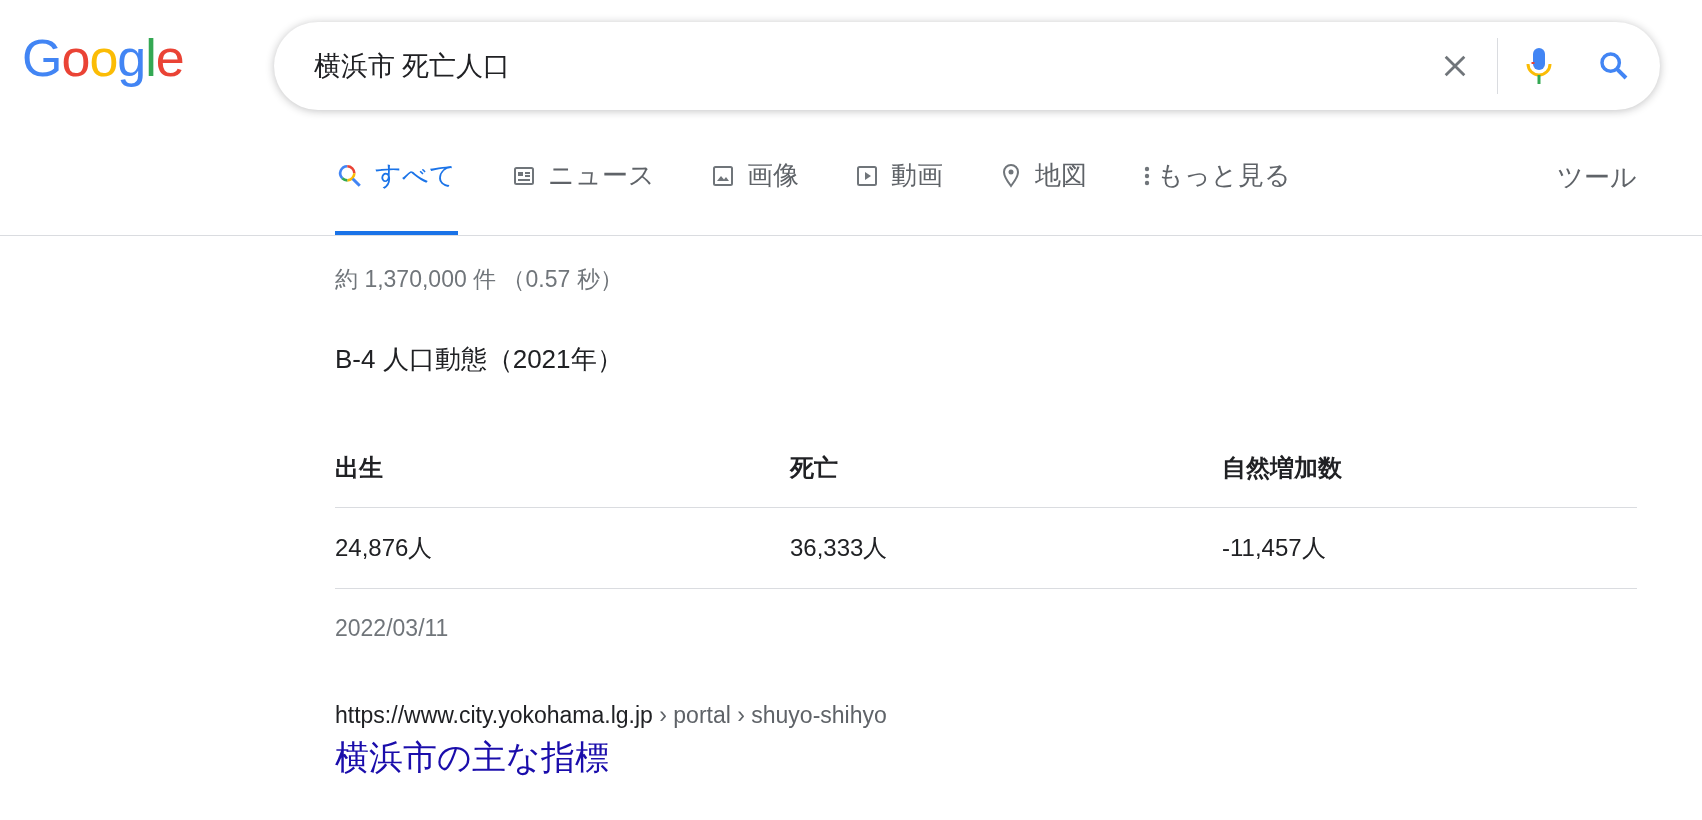  Describe the element at coordinates (412, 66) in the screenshot. I see `search-query: 横浜市 死亡人口` at that location.